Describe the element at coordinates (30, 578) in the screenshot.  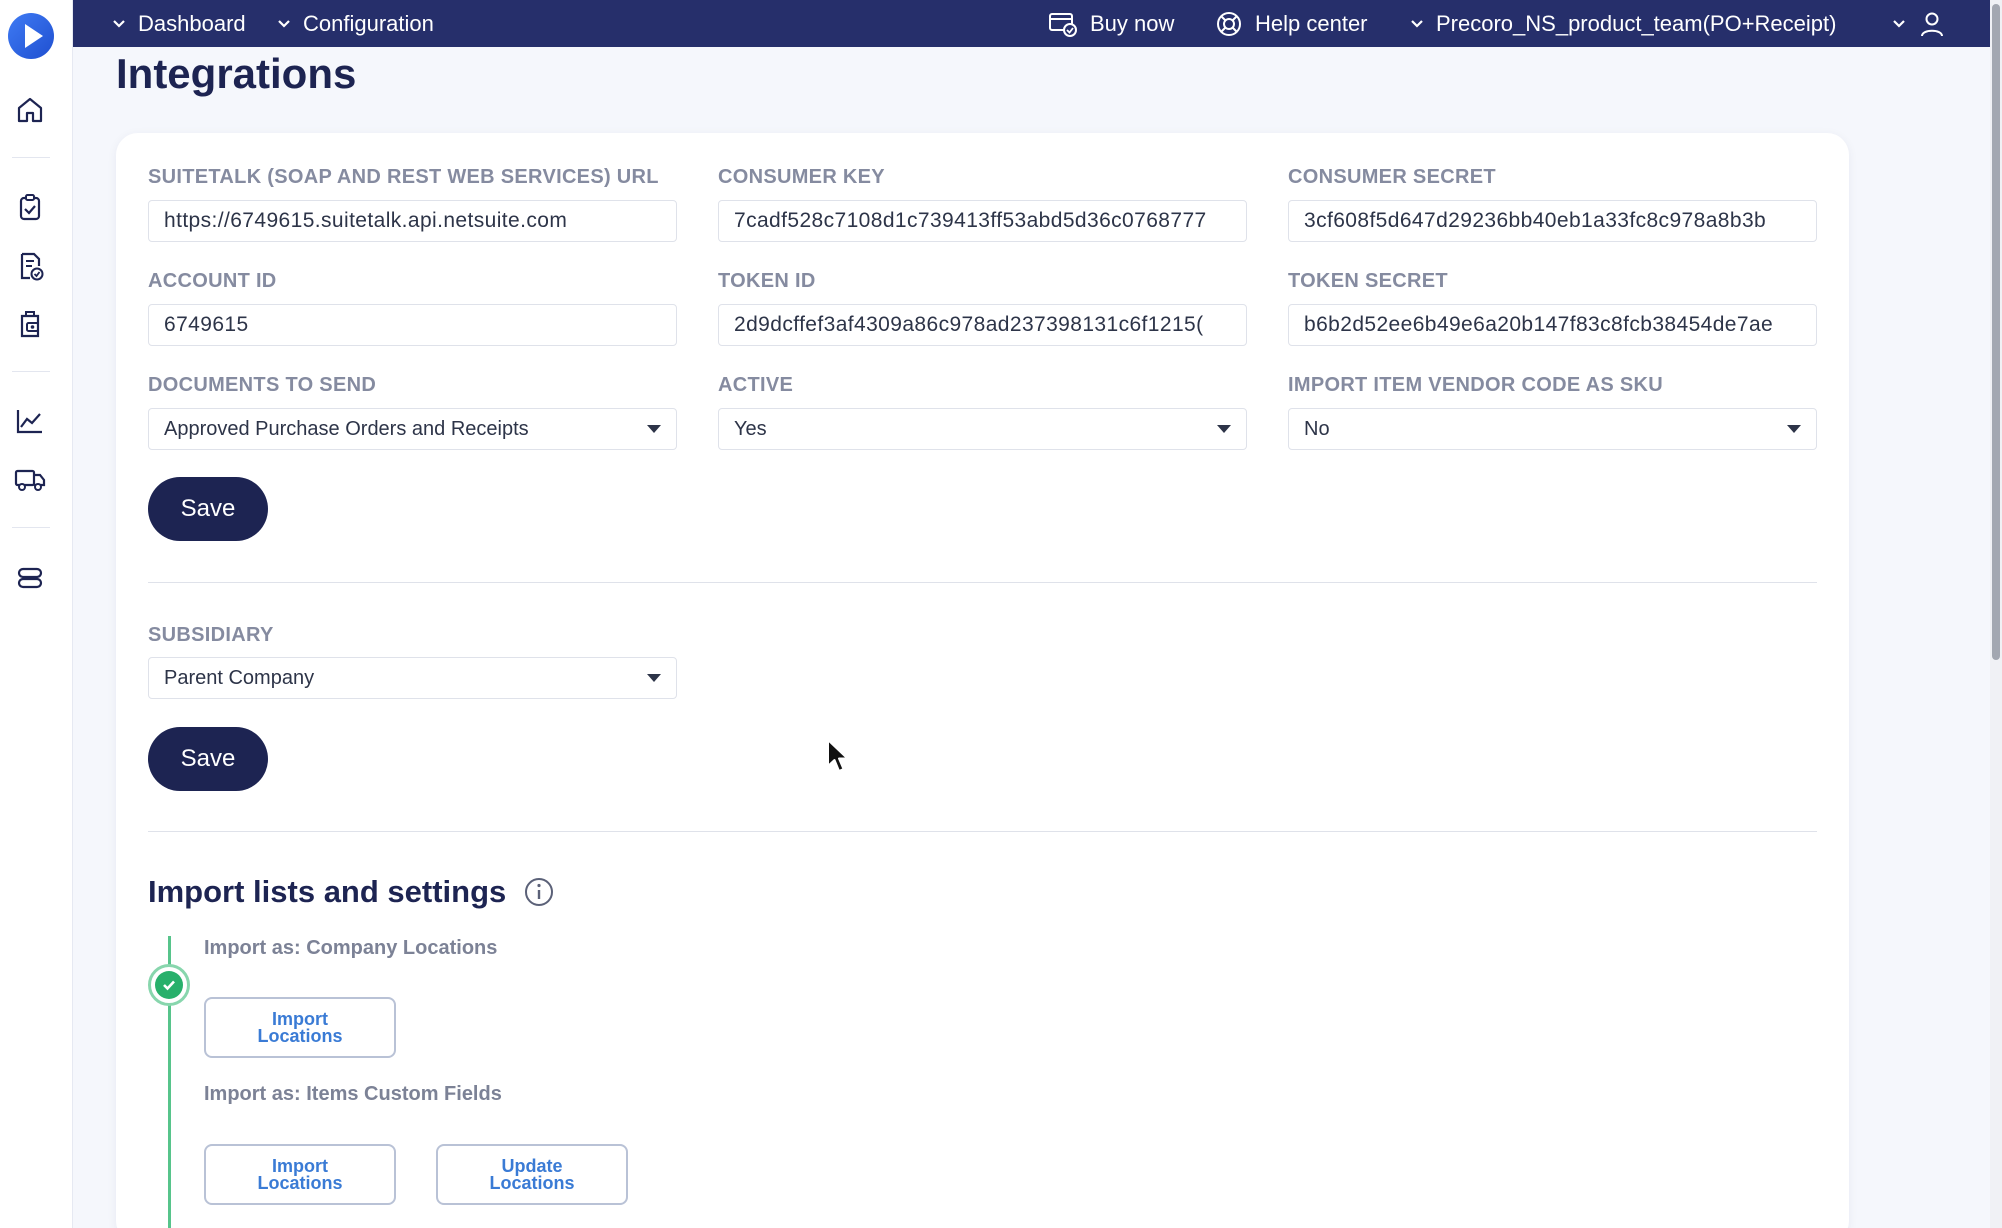
I see `database-icon` at that location.